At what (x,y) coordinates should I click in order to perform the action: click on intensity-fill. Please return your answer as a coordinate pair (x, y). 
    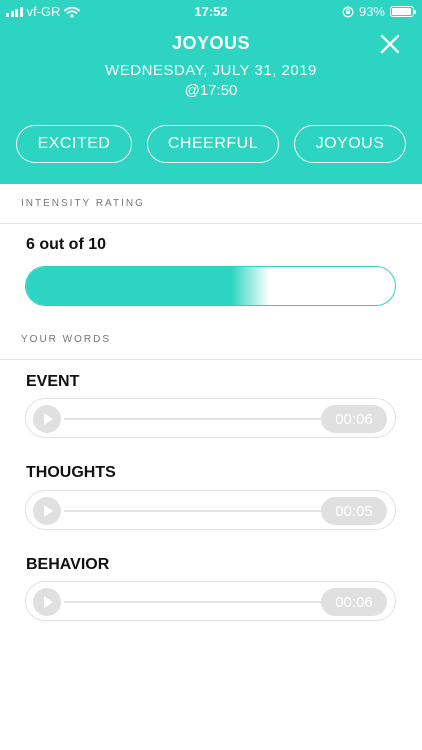
    Looking at the image, I should click on (148, 286).